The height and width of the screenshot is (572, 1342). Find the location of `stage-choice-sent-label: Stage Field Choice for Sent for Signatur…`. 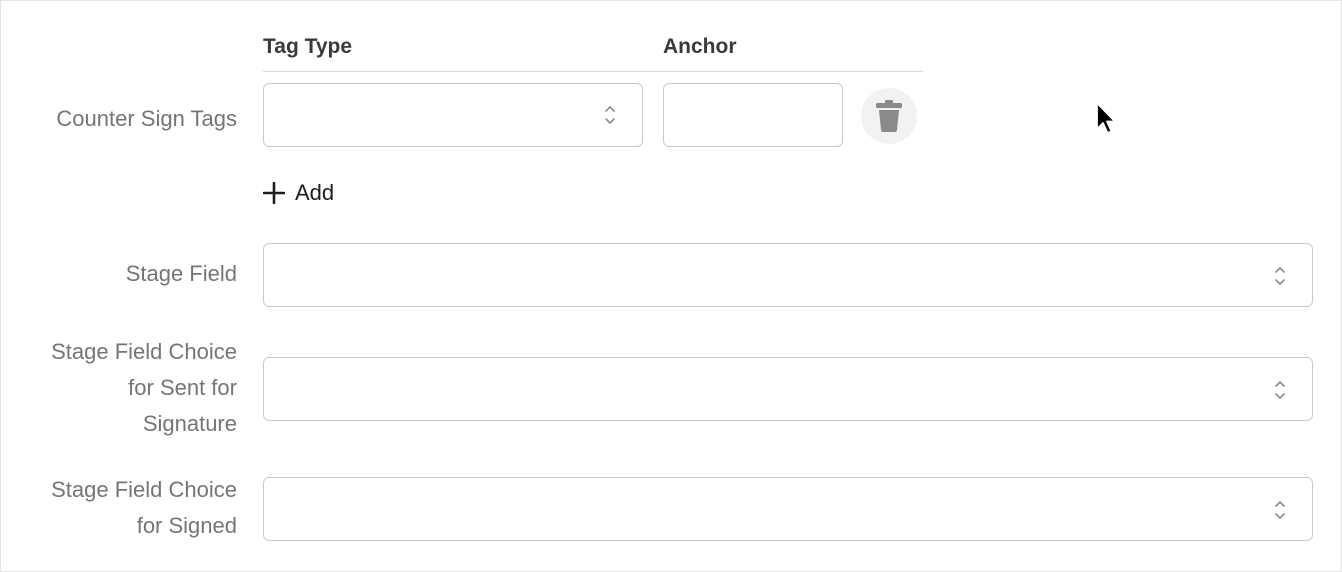

stage-choice-sent-label: Stage Field Choice for Sent for Signatur… is located at coordinates (144, 388).